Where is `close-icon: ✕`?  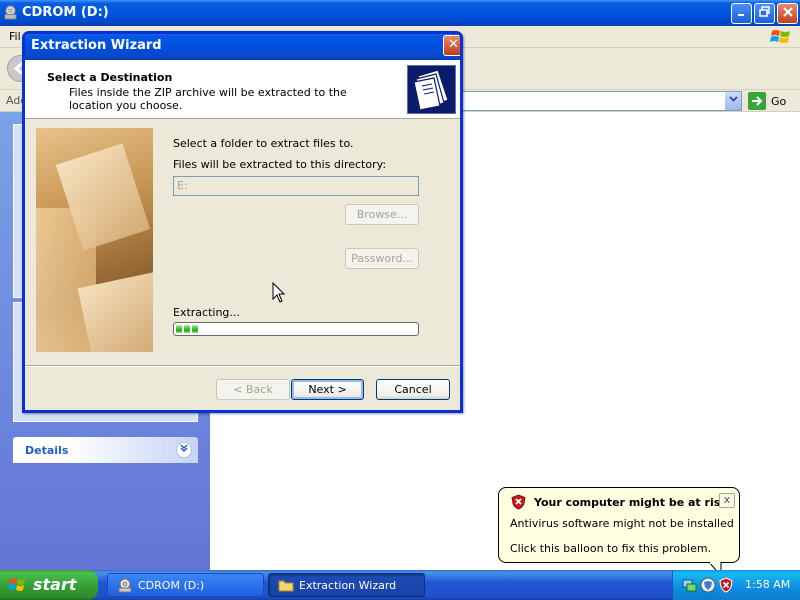 close-icon: ✕ is located at coordinates (453, 44).